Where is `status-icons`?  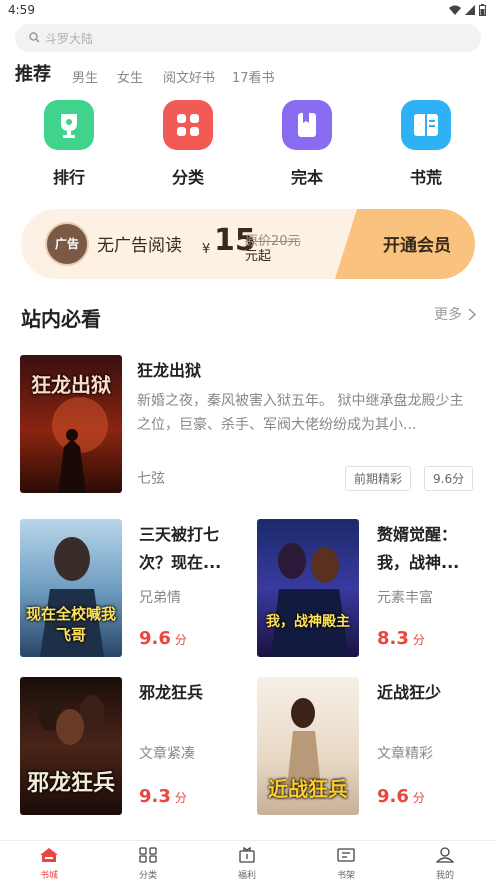 status-icons is located at coordinates (467, 10).